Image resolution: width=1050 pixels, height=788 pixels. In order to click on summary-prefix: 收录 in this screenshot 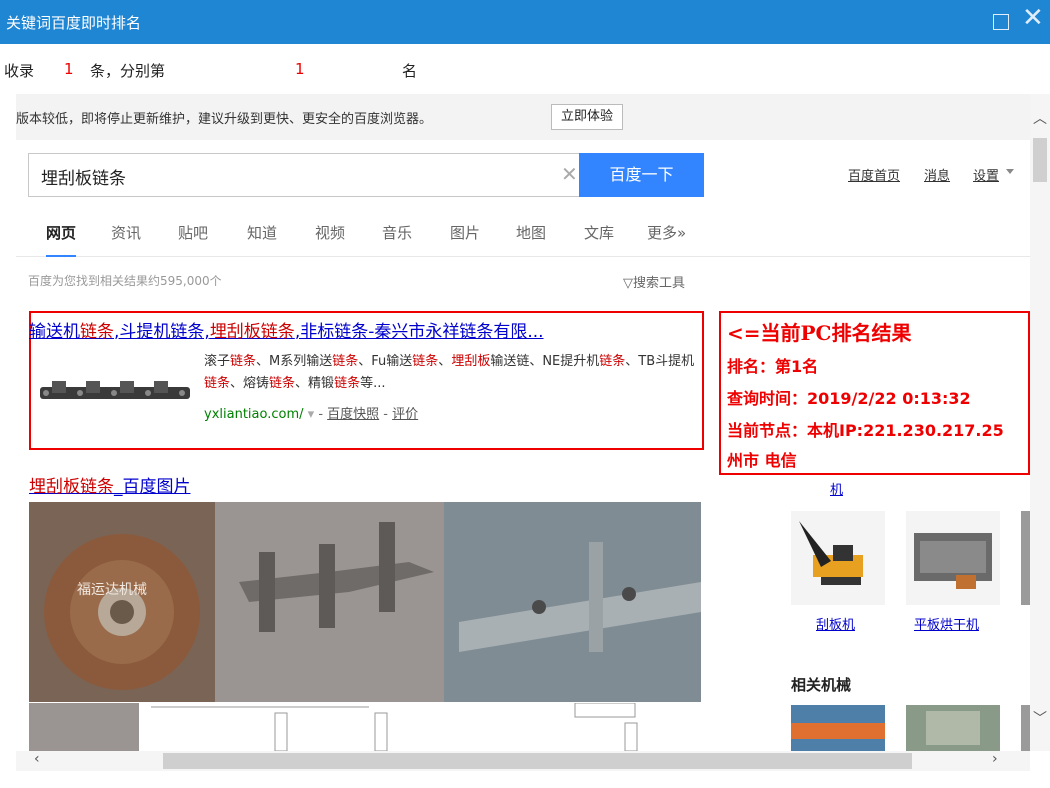, I will do `click(19, 71)`.